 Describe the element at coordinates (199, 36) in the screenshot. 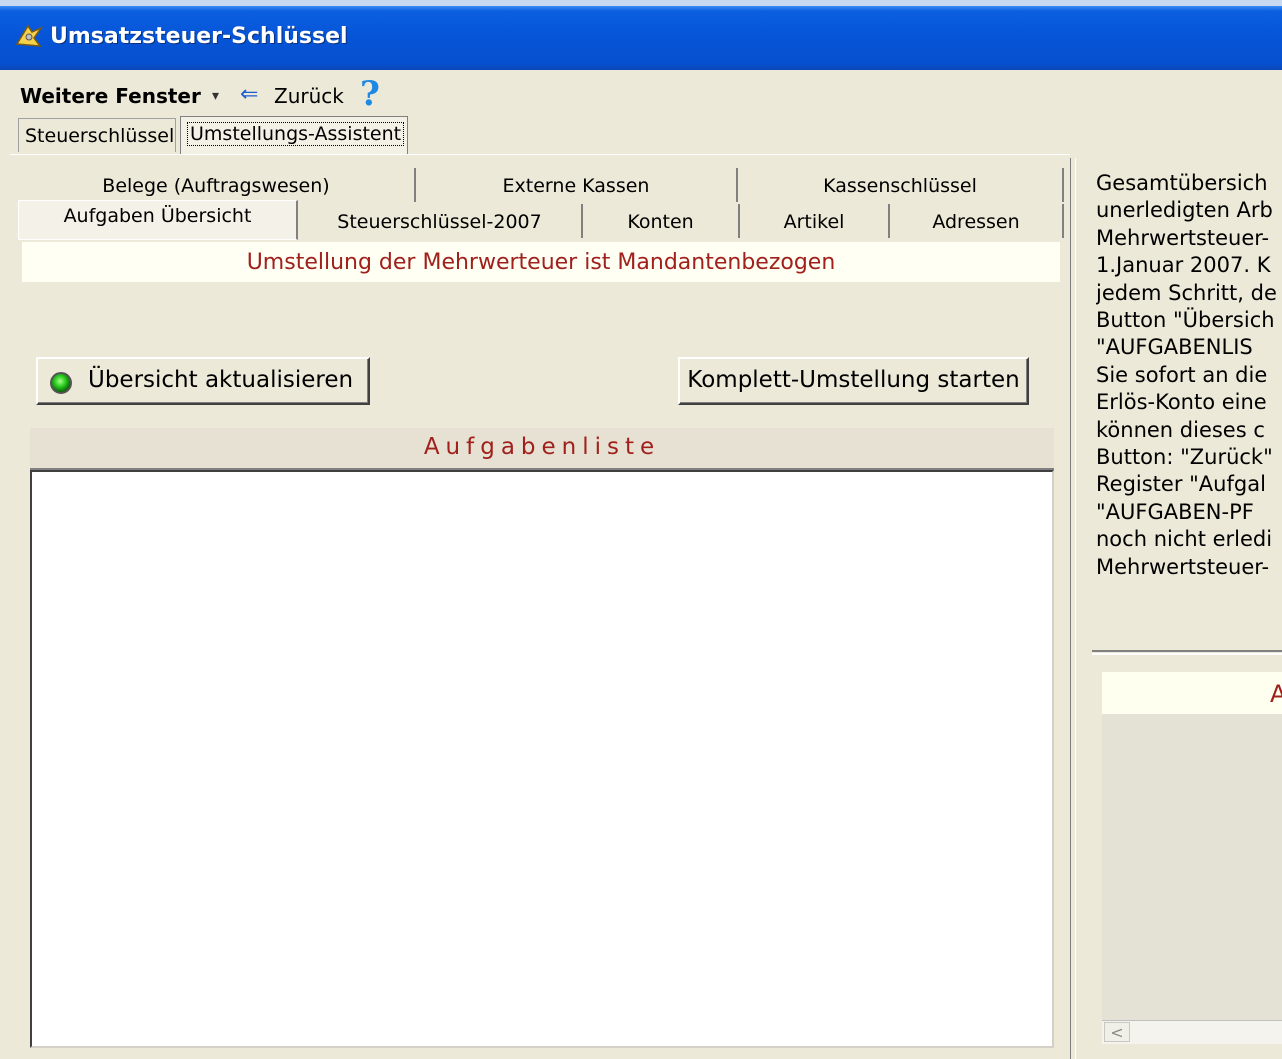

I see `window-title: Umsatzsteuer-Schlüssel` at that location.